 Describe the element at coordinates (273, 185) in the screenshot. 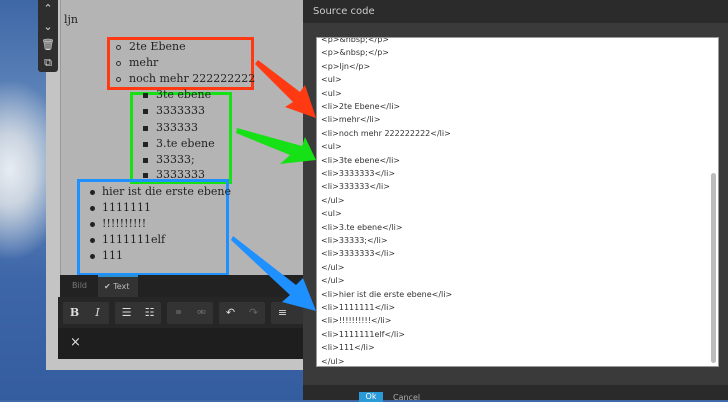

I see `annotation-arrows` at that location.